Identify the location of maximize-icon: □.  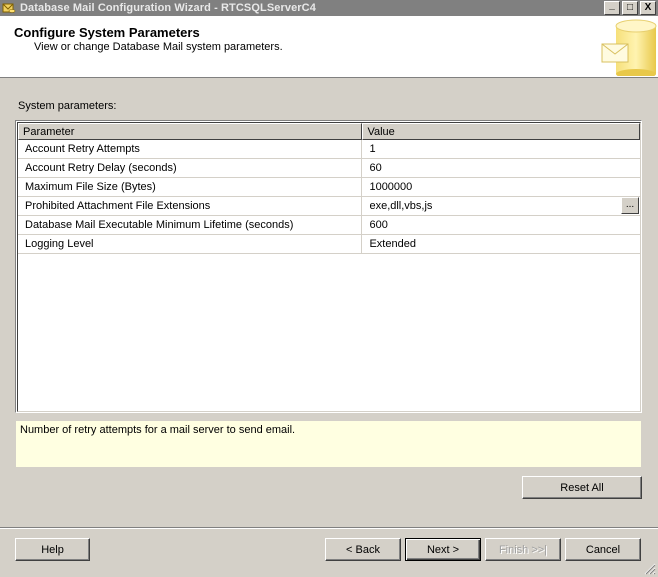
(630, 7).